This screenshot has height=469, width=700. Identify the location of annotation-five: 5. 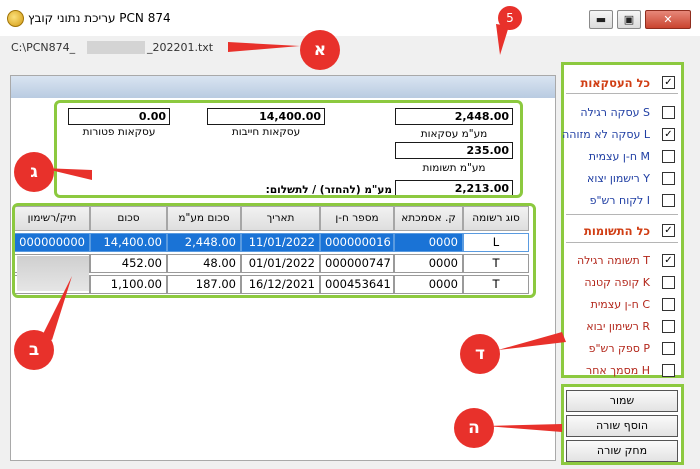
(510, 18).